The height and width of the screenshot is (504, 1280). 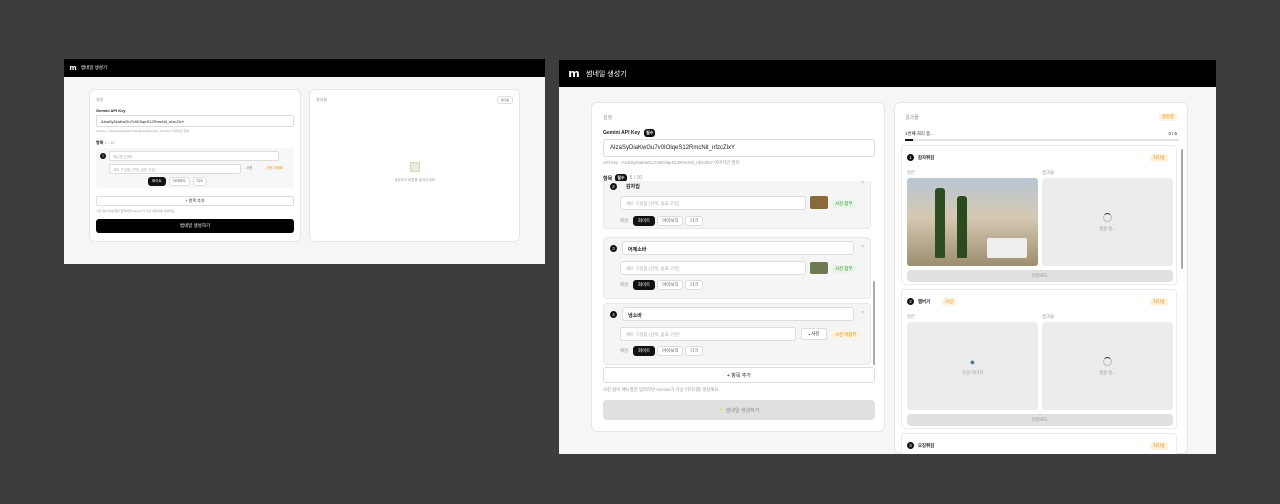 What do you see at coordinates (629, 133) in the screenshot?
I see `api-key-label: Gemini API Key 필수` at bounding box center [629, 133].